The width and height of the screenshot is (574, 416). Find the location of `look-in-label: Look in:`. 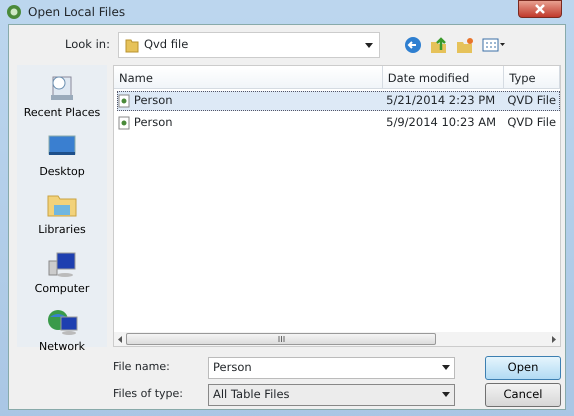

look-in-label: Look in: is located at coordinates (87, 45).